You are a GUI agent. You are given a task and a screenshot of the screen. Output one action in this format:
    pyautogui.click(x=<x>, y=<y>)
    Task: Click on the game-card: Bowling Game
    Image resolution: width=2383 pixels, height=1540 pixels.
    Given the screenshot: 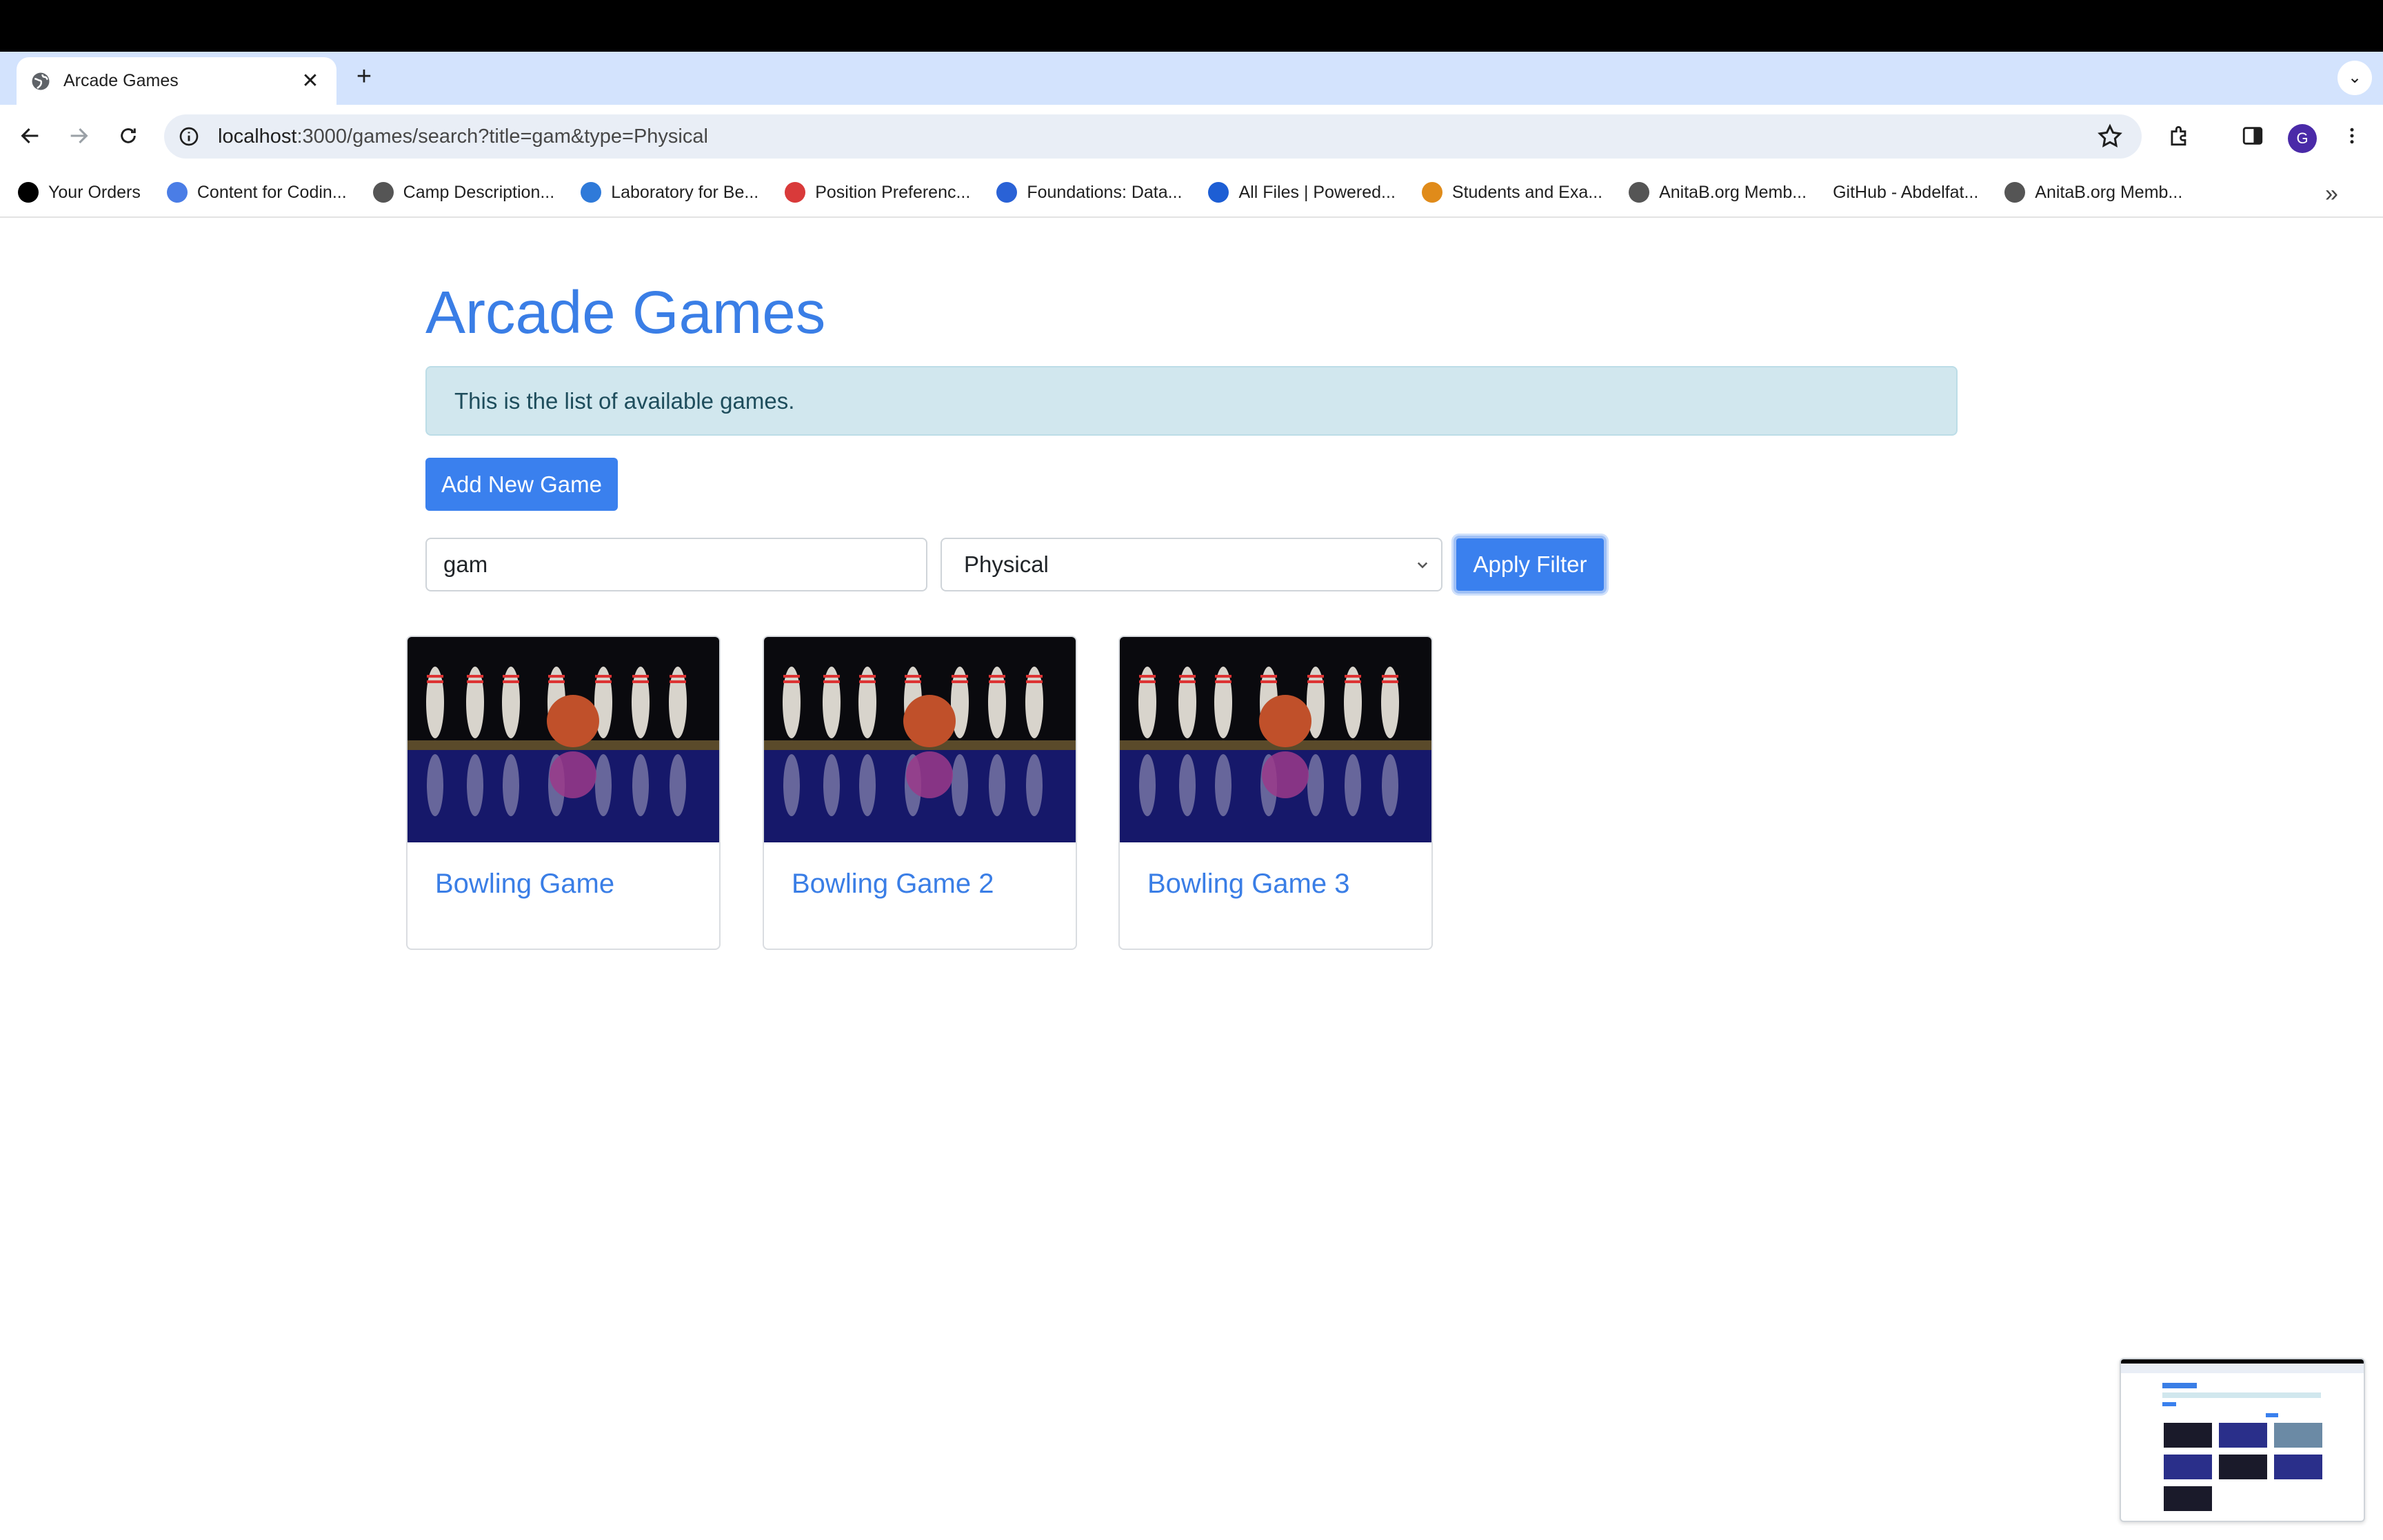 What is the action you would take?
    pyautogui.click(x=563, y=793)
    